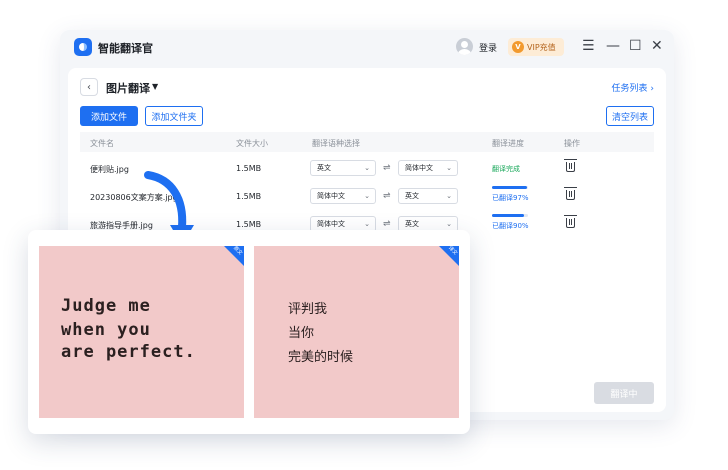 Image resolution: width=728 pixels, height=470 pixels. I want to click on close-icon: ✕, so click(657, 46).